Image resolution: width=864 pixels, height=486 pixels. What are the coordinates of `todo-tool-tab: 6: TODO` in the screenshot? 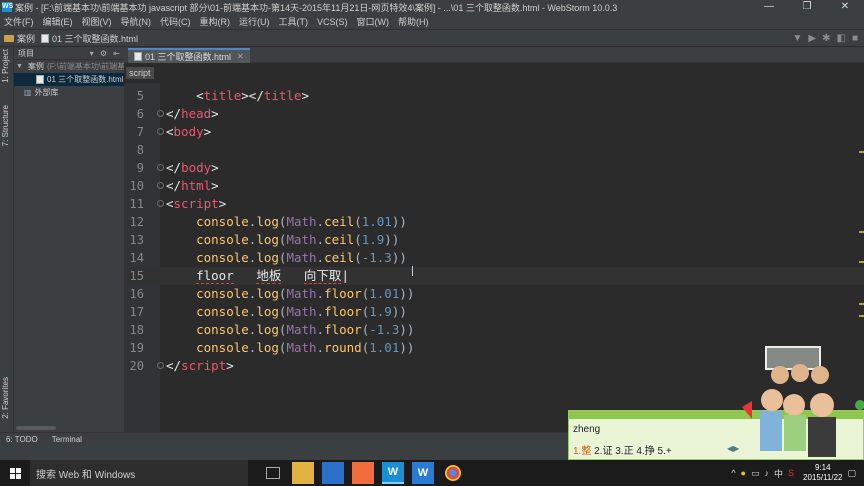 It's located at (22, 439).